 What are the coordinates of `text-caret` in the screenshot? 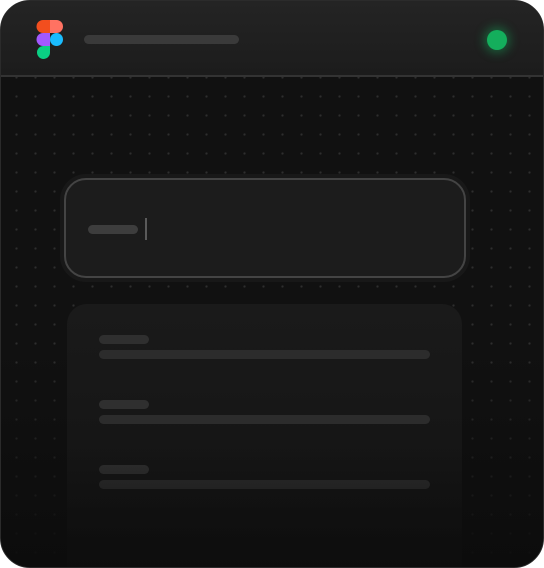 It's located at (146, 229).